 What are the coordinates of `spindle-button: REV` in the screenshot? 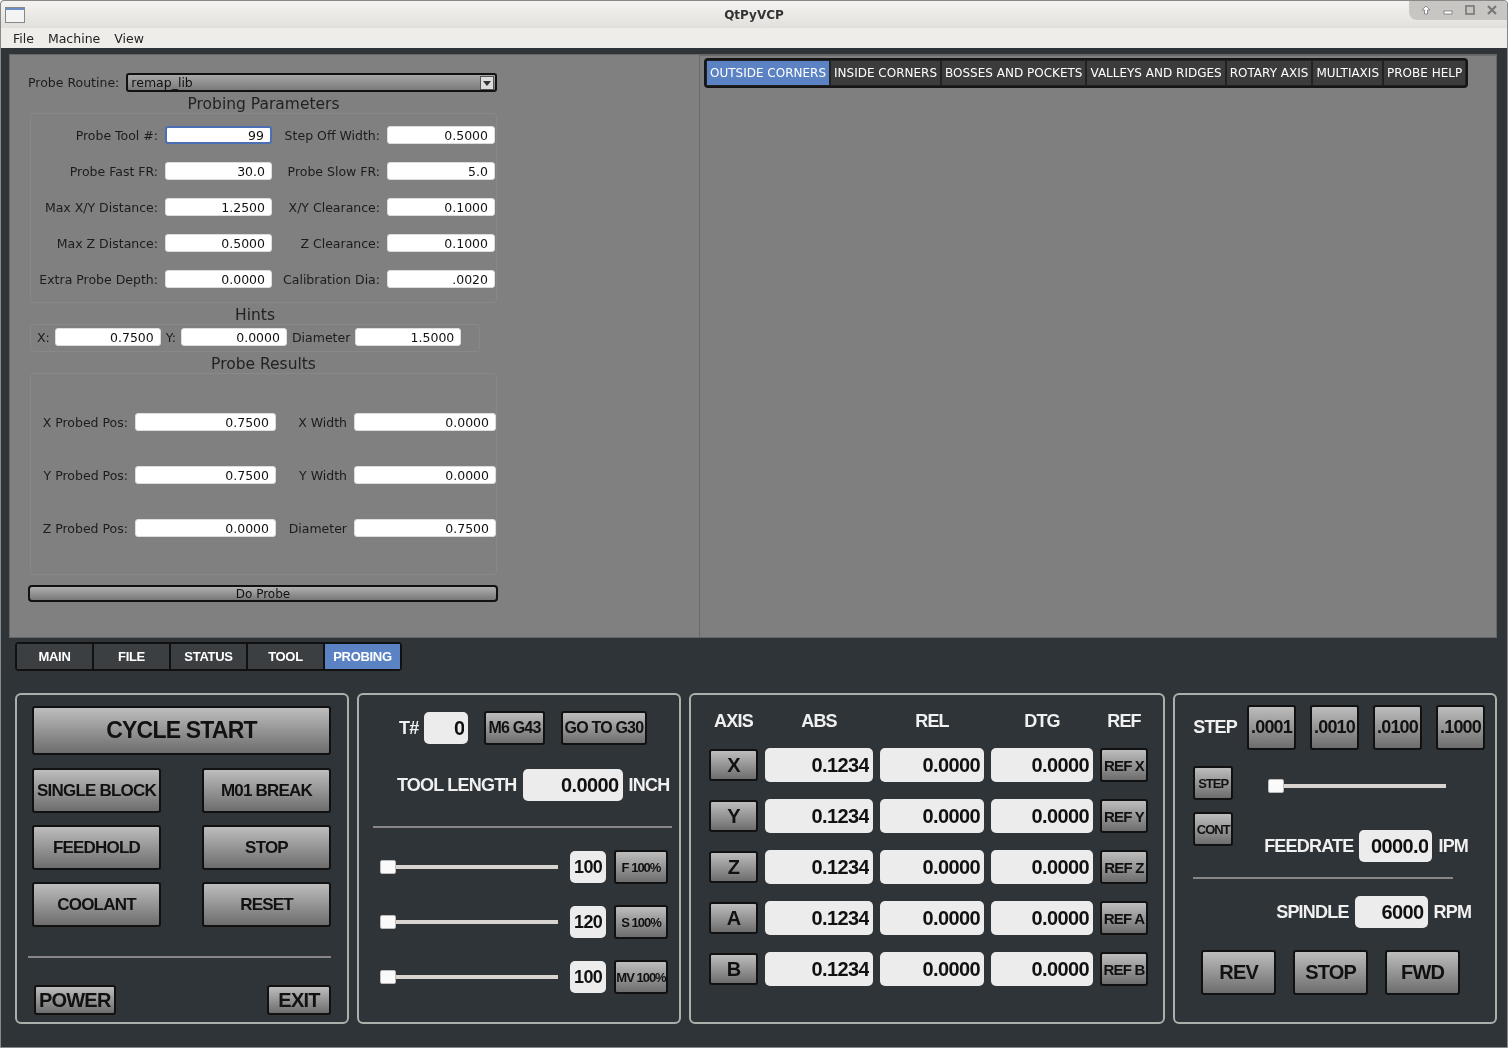 It's located at (1239, 972).